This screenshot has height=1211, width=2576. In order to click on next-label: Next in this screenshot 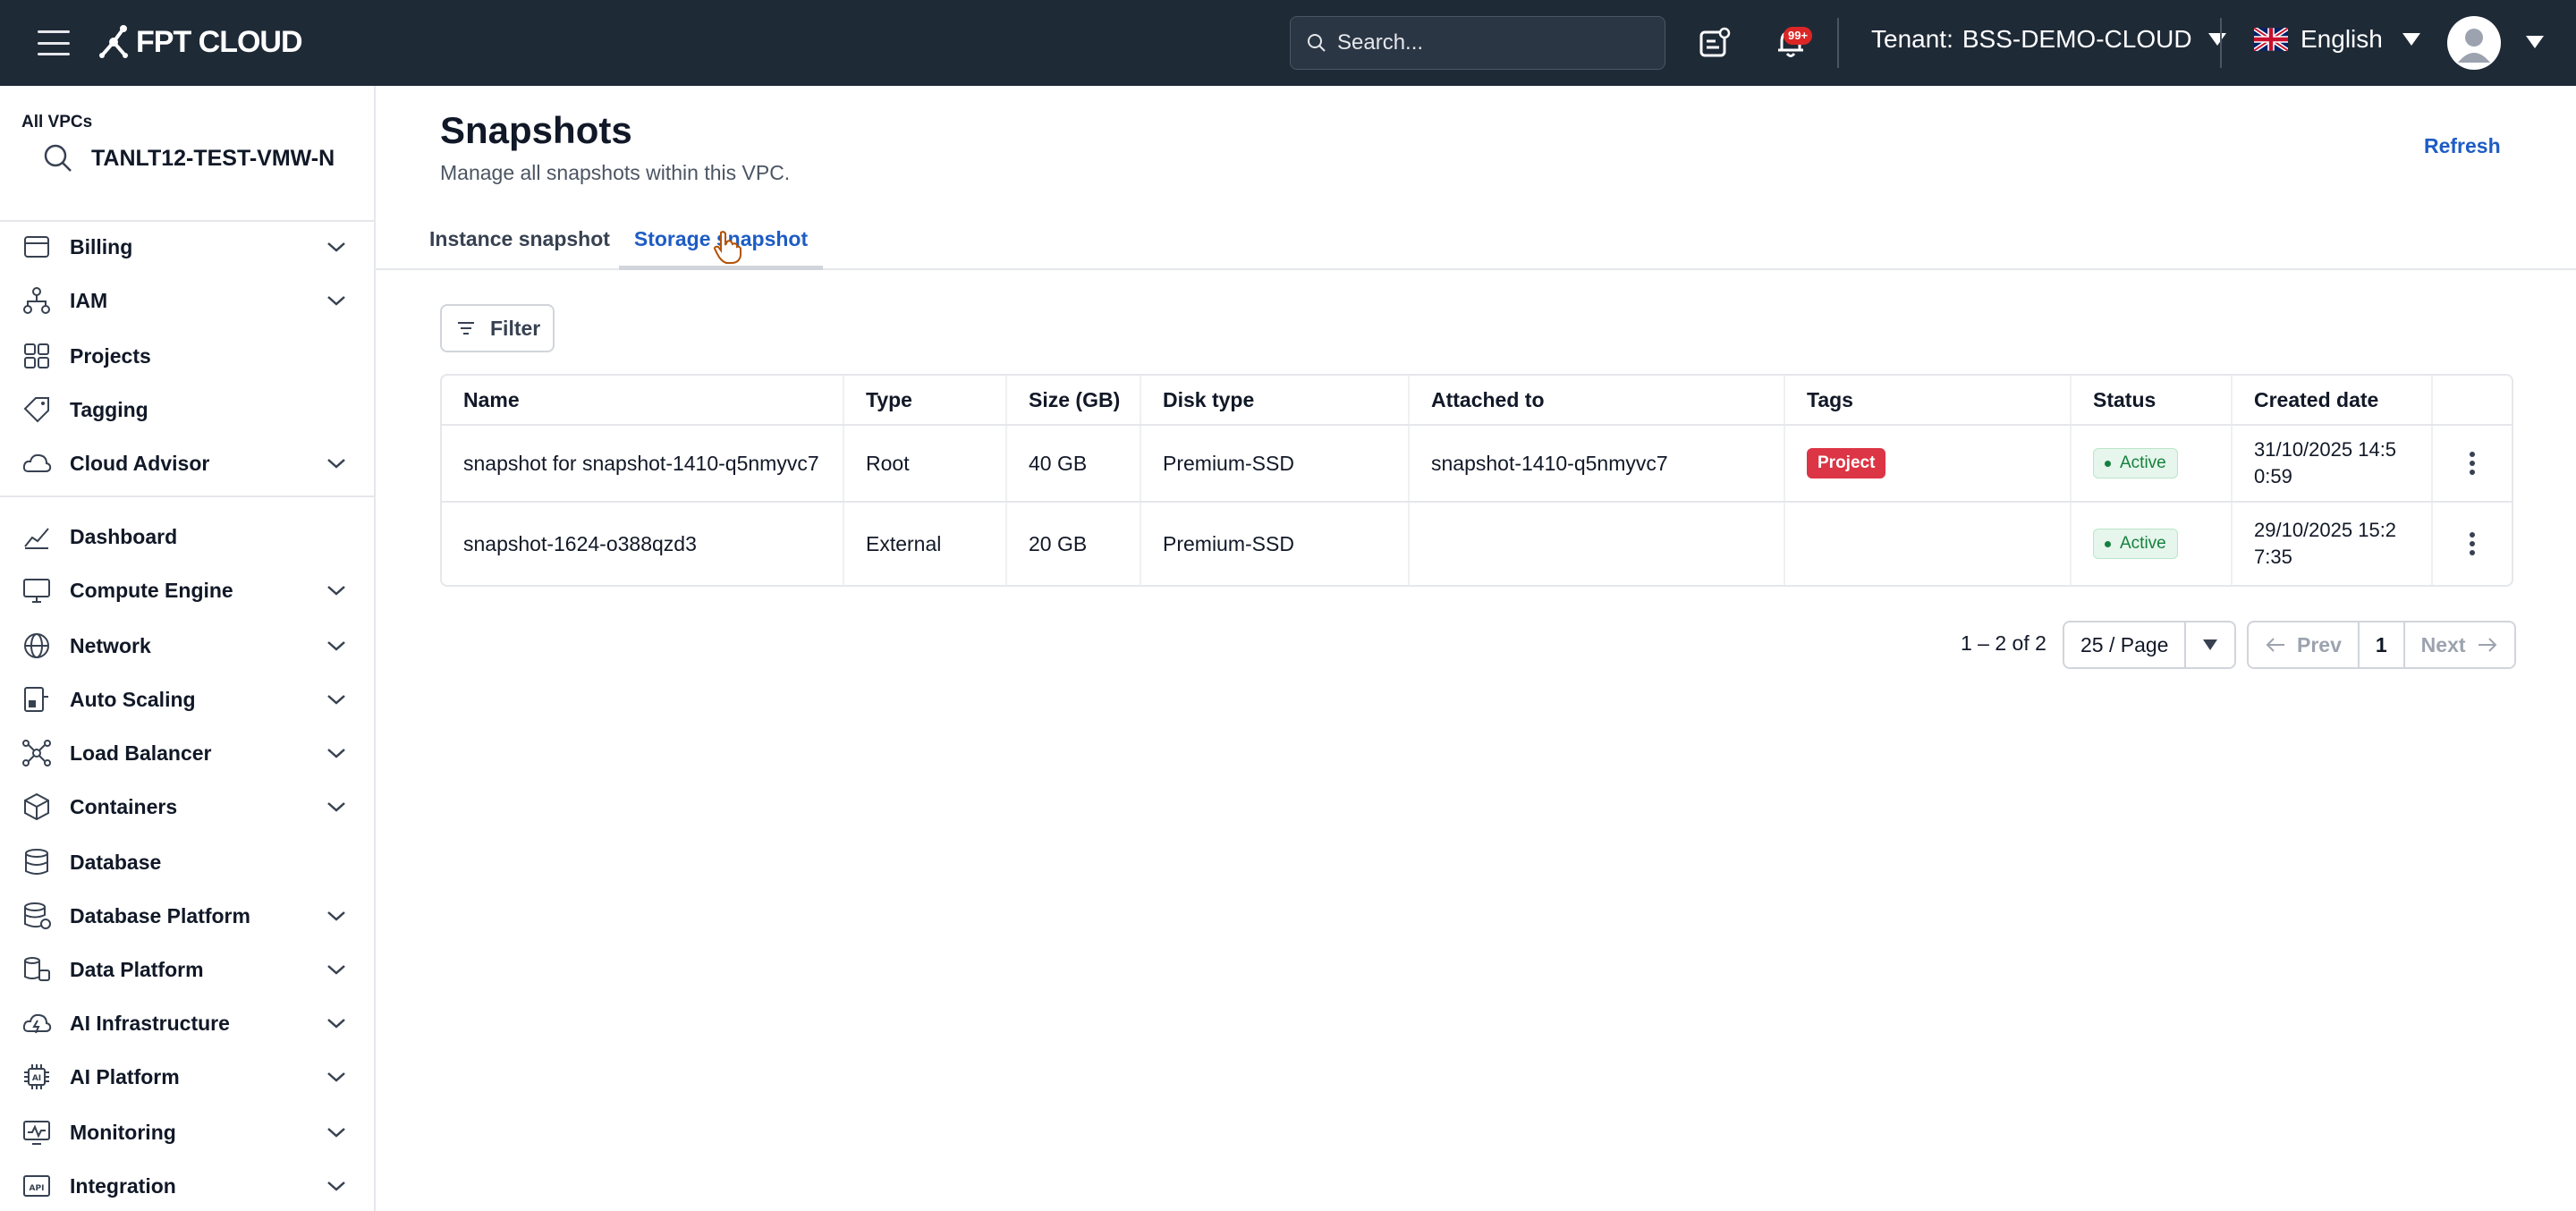, I will do `click(2443, 644)`.